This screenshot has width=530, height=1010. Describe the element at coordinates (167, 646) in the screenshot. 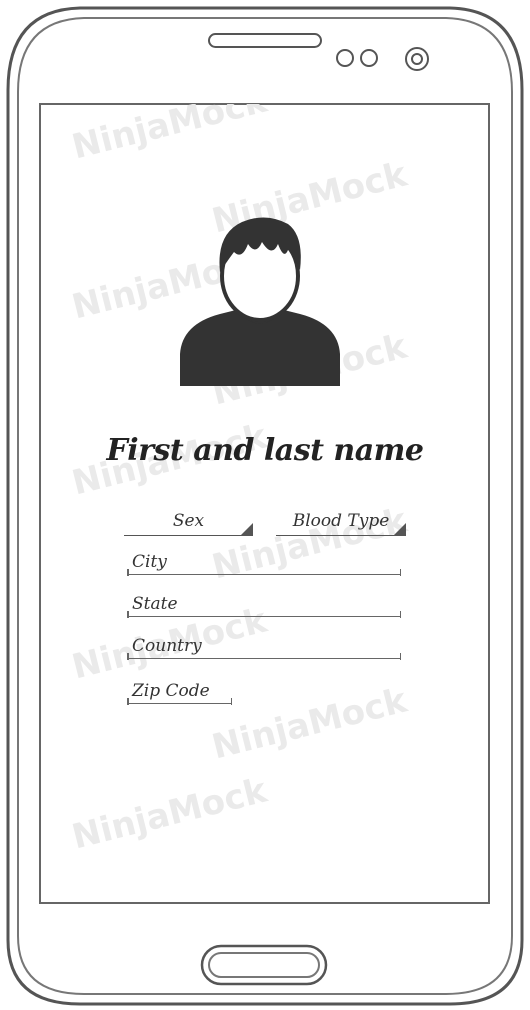

I see `country-placeholder: Country` at that location.